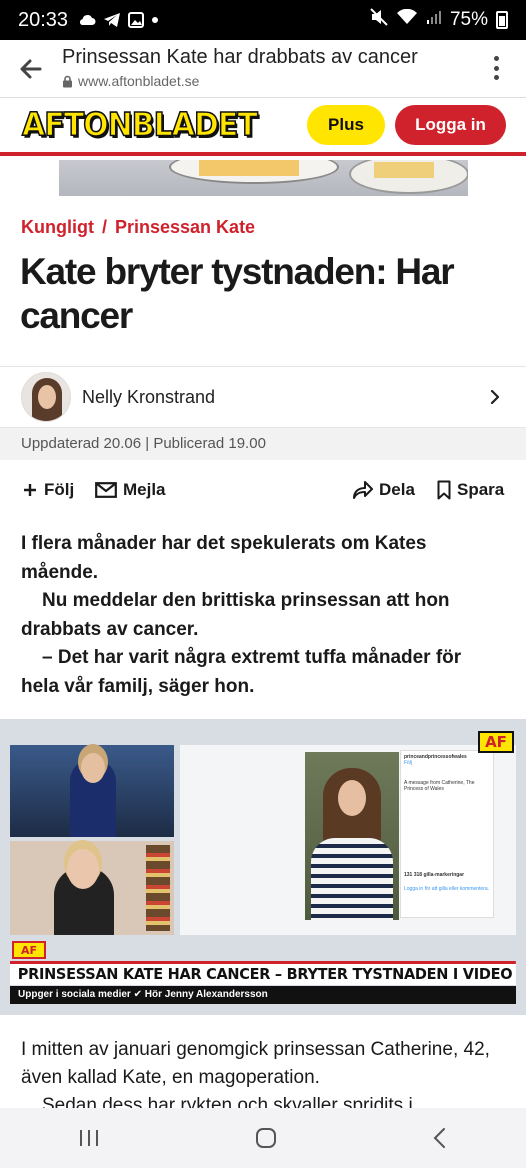 The height and width of the screenshot is (1168, 526). Describe the element at coordinates (444, 490) in the screenshot. I see `bookmark-icon` at that location.